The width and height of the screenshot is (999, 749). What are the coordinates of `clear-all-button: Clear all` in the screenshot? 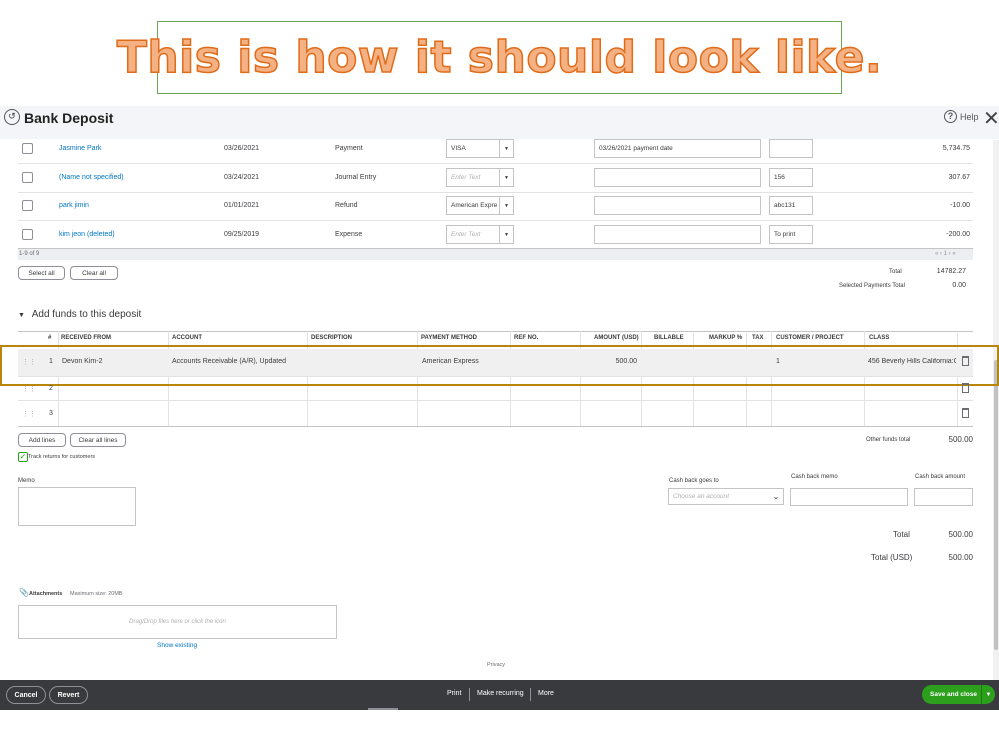 It's located at (94, 273).